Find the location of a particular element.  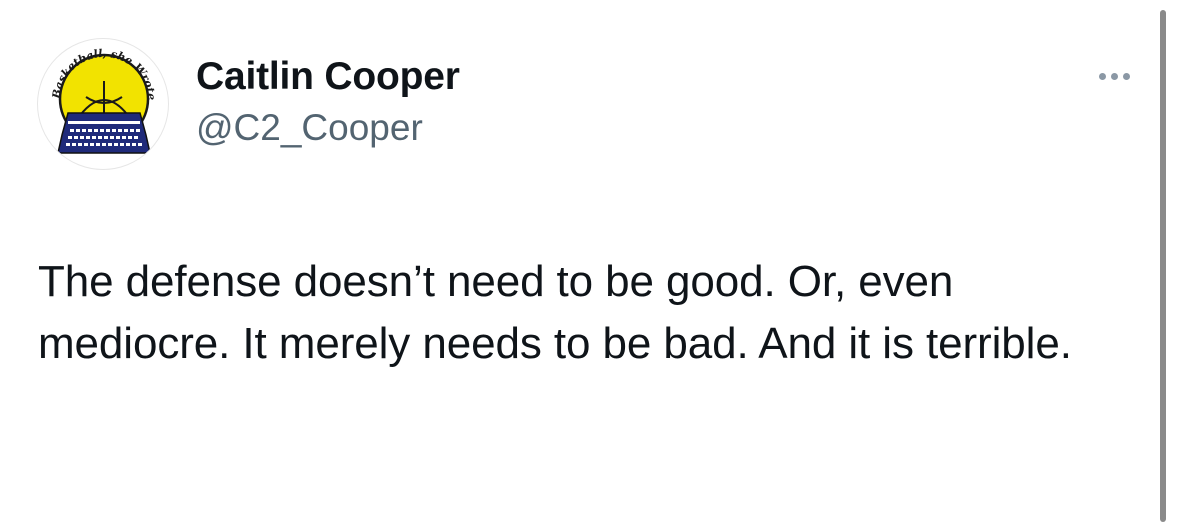

more-options-button is located at coordinates (1114, 76).